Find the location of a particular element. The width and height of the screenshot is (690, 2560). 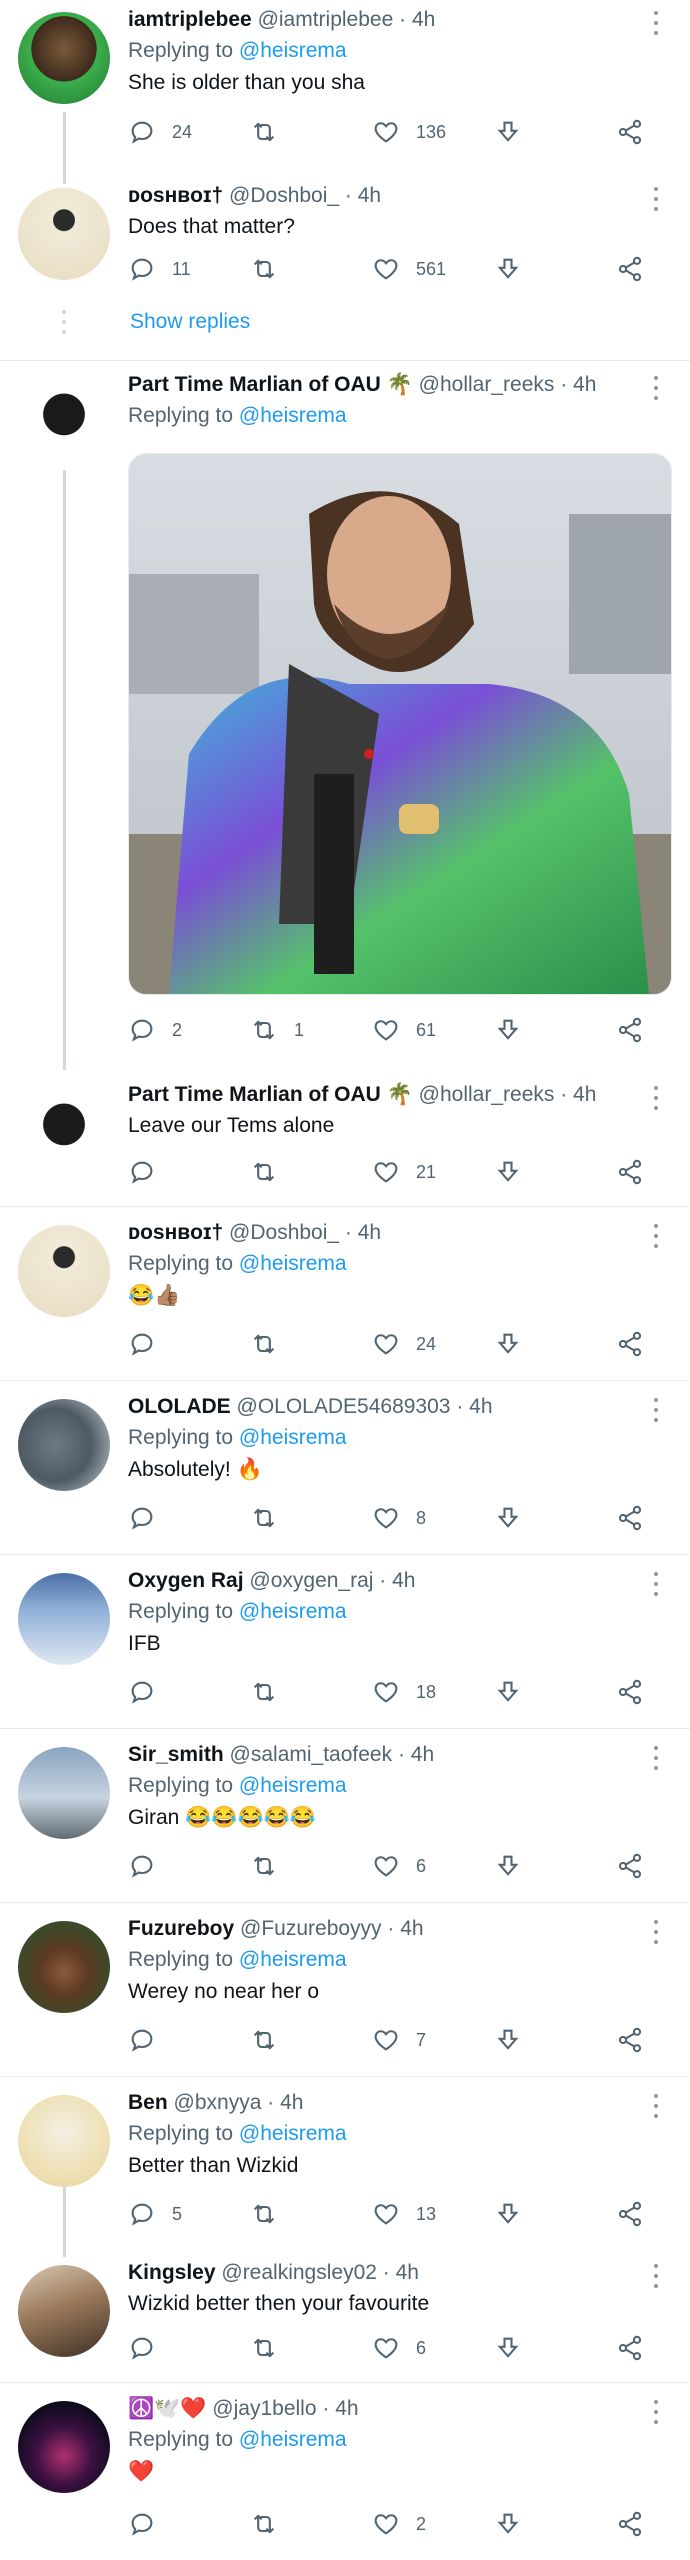

reply-button: 5 is located at coordinates (155, 2214).